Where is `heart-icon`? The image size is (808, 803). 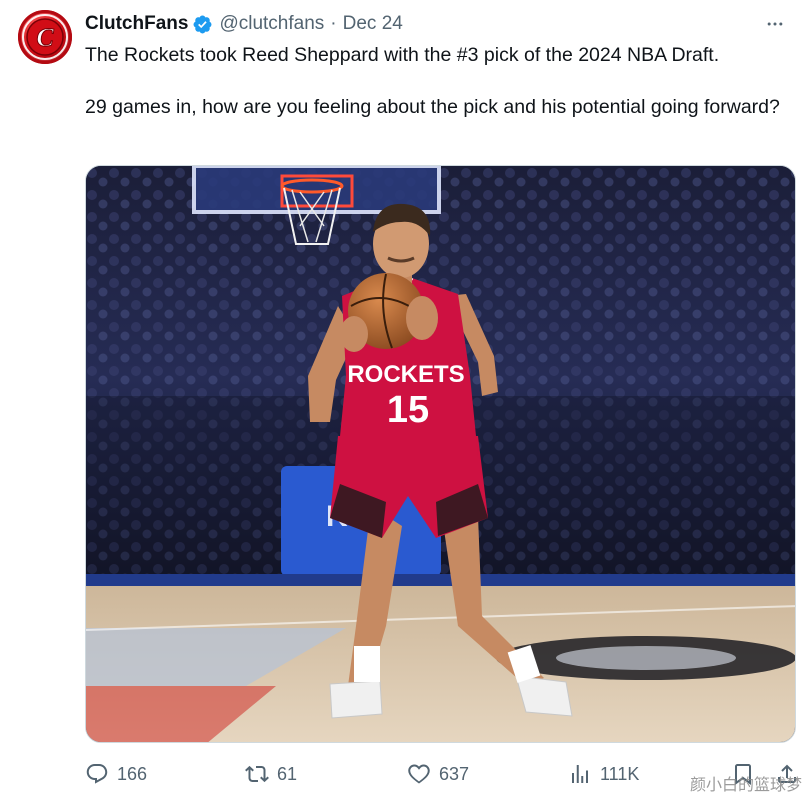
heart-icon is located at coordinates (419, 774).